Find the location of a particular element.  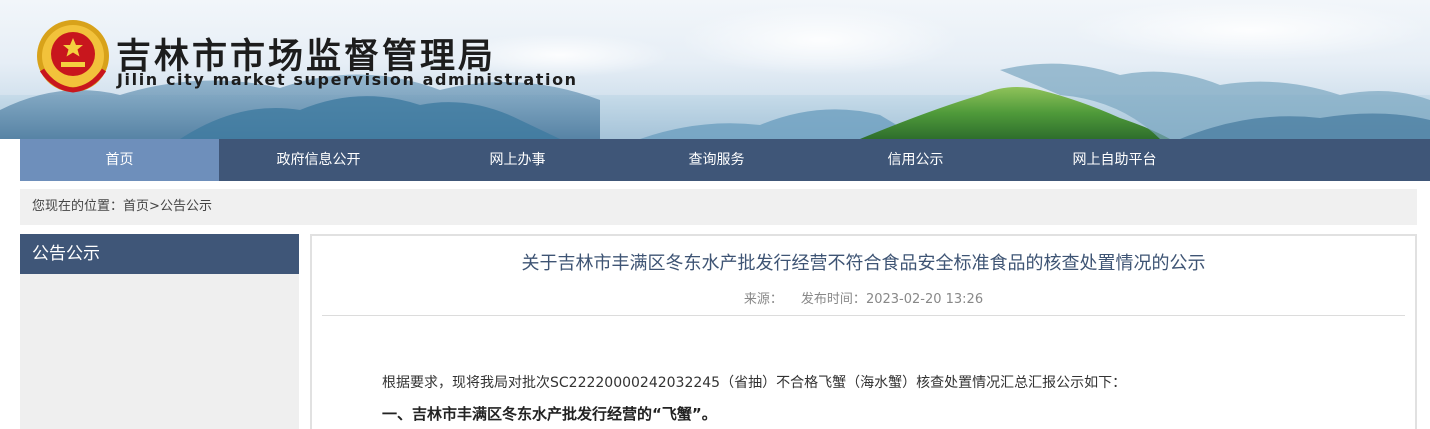

article-title: 关于吉林市丰满区冬东水产批发行经营不符合食品安全标准食品的核查处置情况的公示 is located at coordinates (863, 263).